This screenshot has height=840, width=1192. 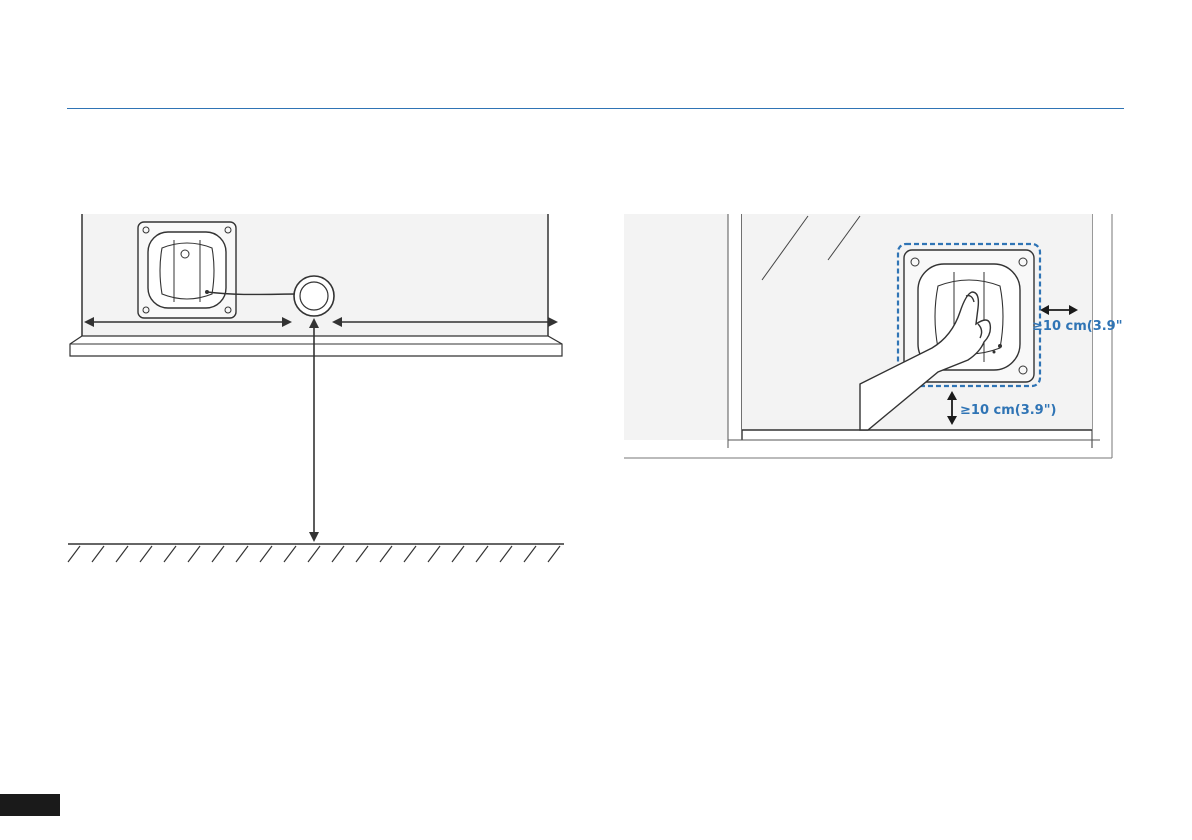 I want to click on window-robot-icon, so click(x=187, y=270).